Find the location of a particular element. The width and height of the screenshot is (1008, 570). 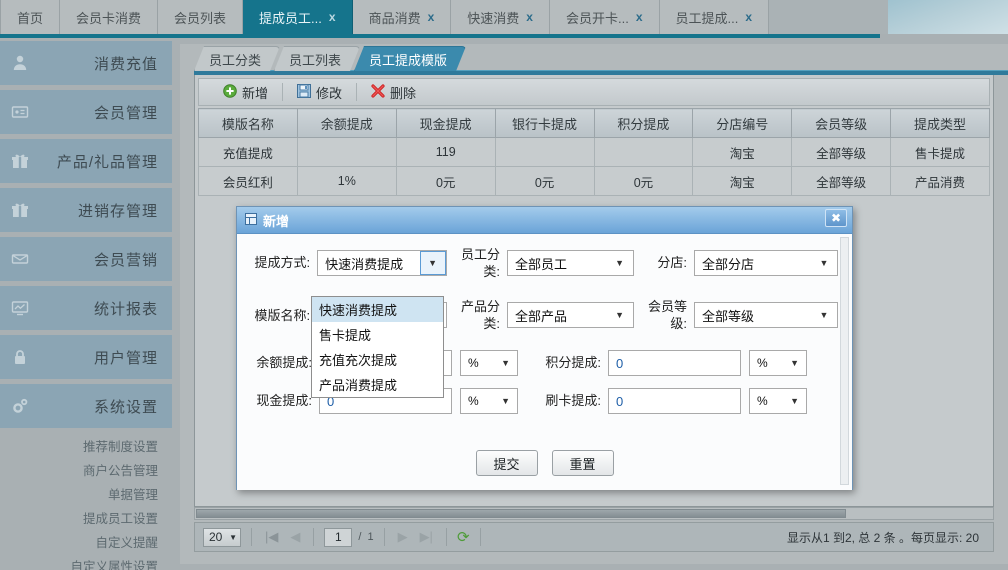

close-icon: ✖ is located at coordinates (836, 218).